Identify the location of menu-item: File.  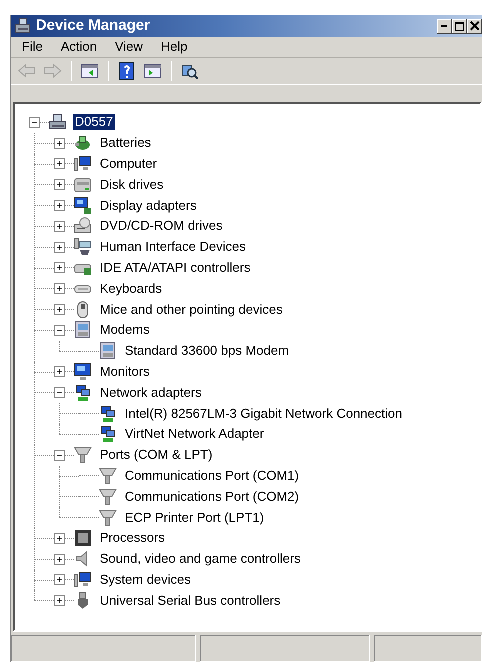
(32, 47).